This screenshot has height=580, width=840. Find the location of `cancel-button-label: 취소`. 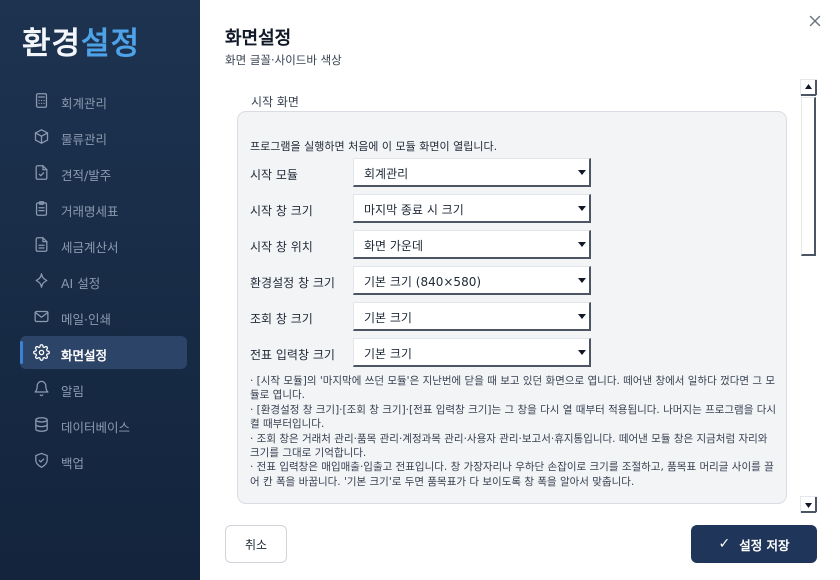

cancel-button-label: 취소 is located at coordinates (256, 544).